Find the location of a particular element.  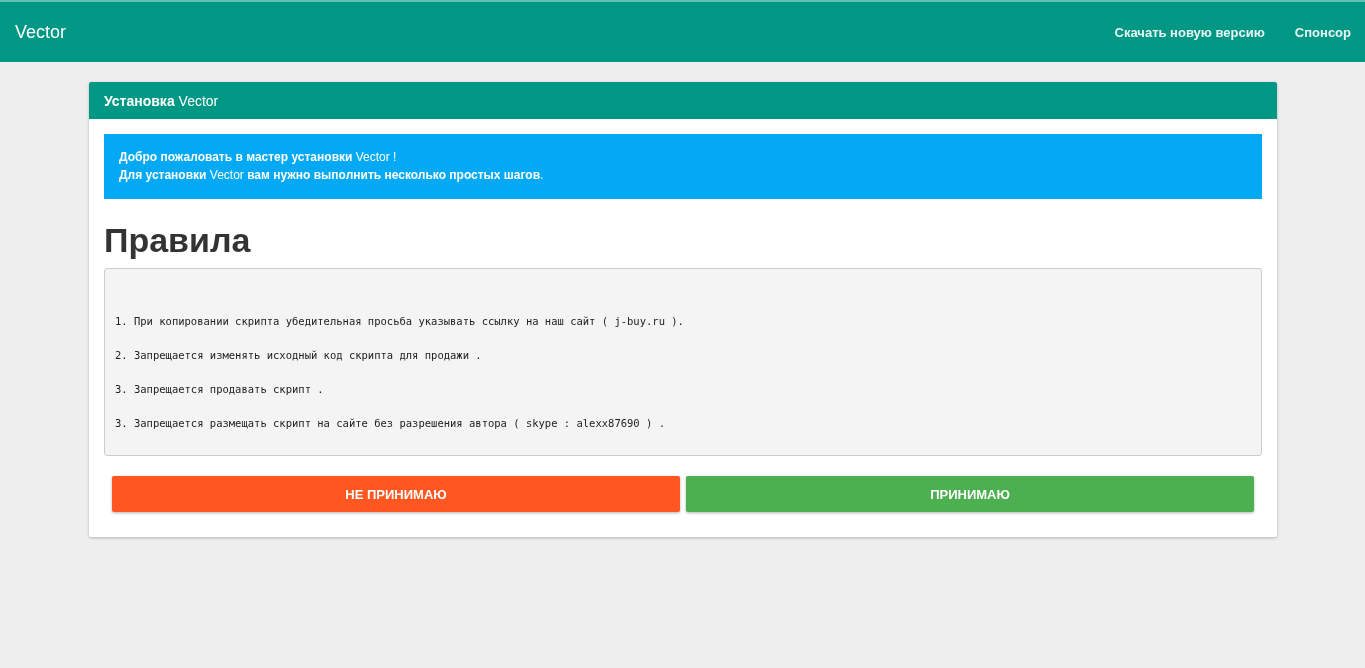

rule-text: 2. Запрещается изменять исходный код скрипта для продажи . is located at coordinates (299, 355).